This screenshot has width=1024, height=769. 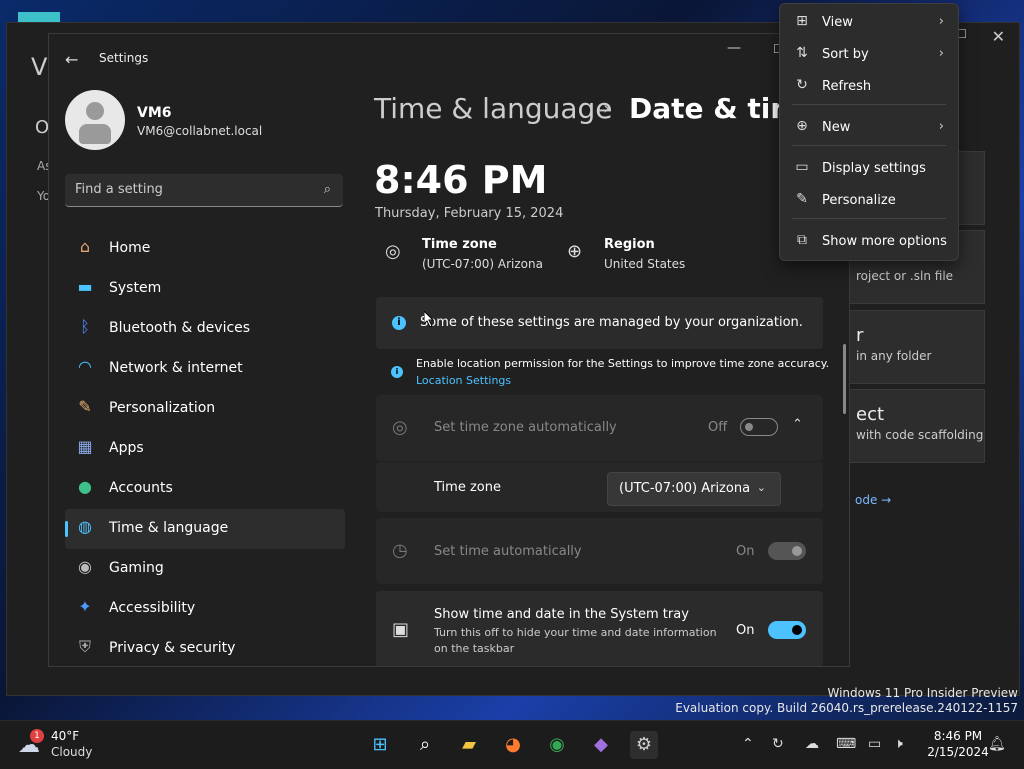 I want to click on menu-item-show-more-options: ⧉ Show more options, so click(x=869, y=241).